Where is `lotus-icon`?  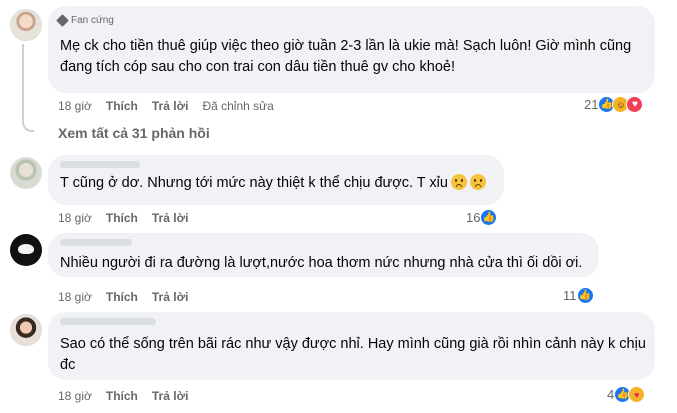 lotus-icon is located at coordinates (26, 249).